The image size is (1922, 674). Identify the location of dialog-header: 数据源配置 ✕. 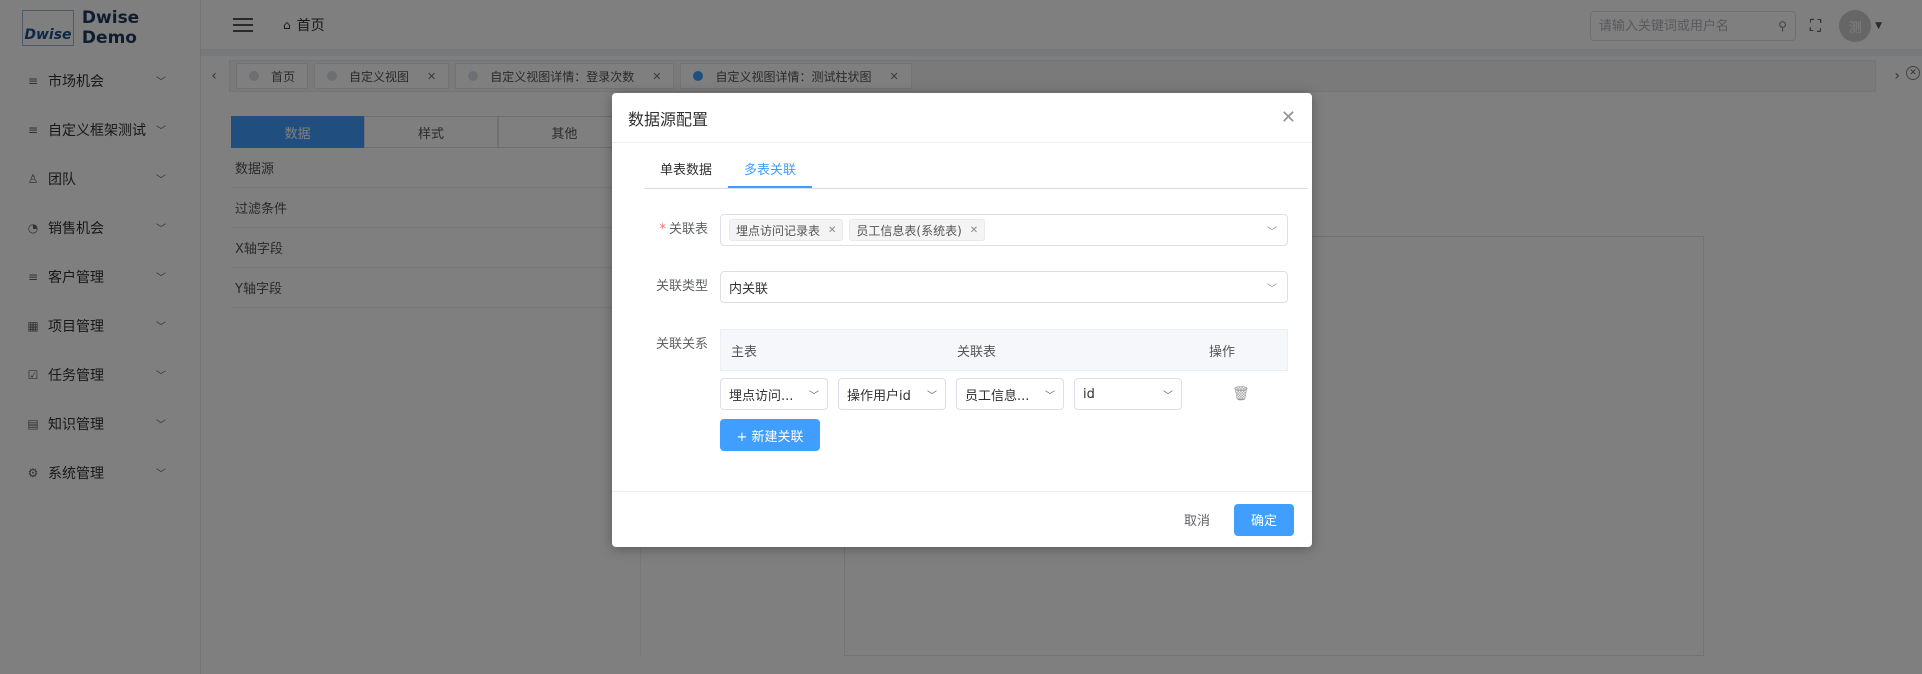
(962, 118).